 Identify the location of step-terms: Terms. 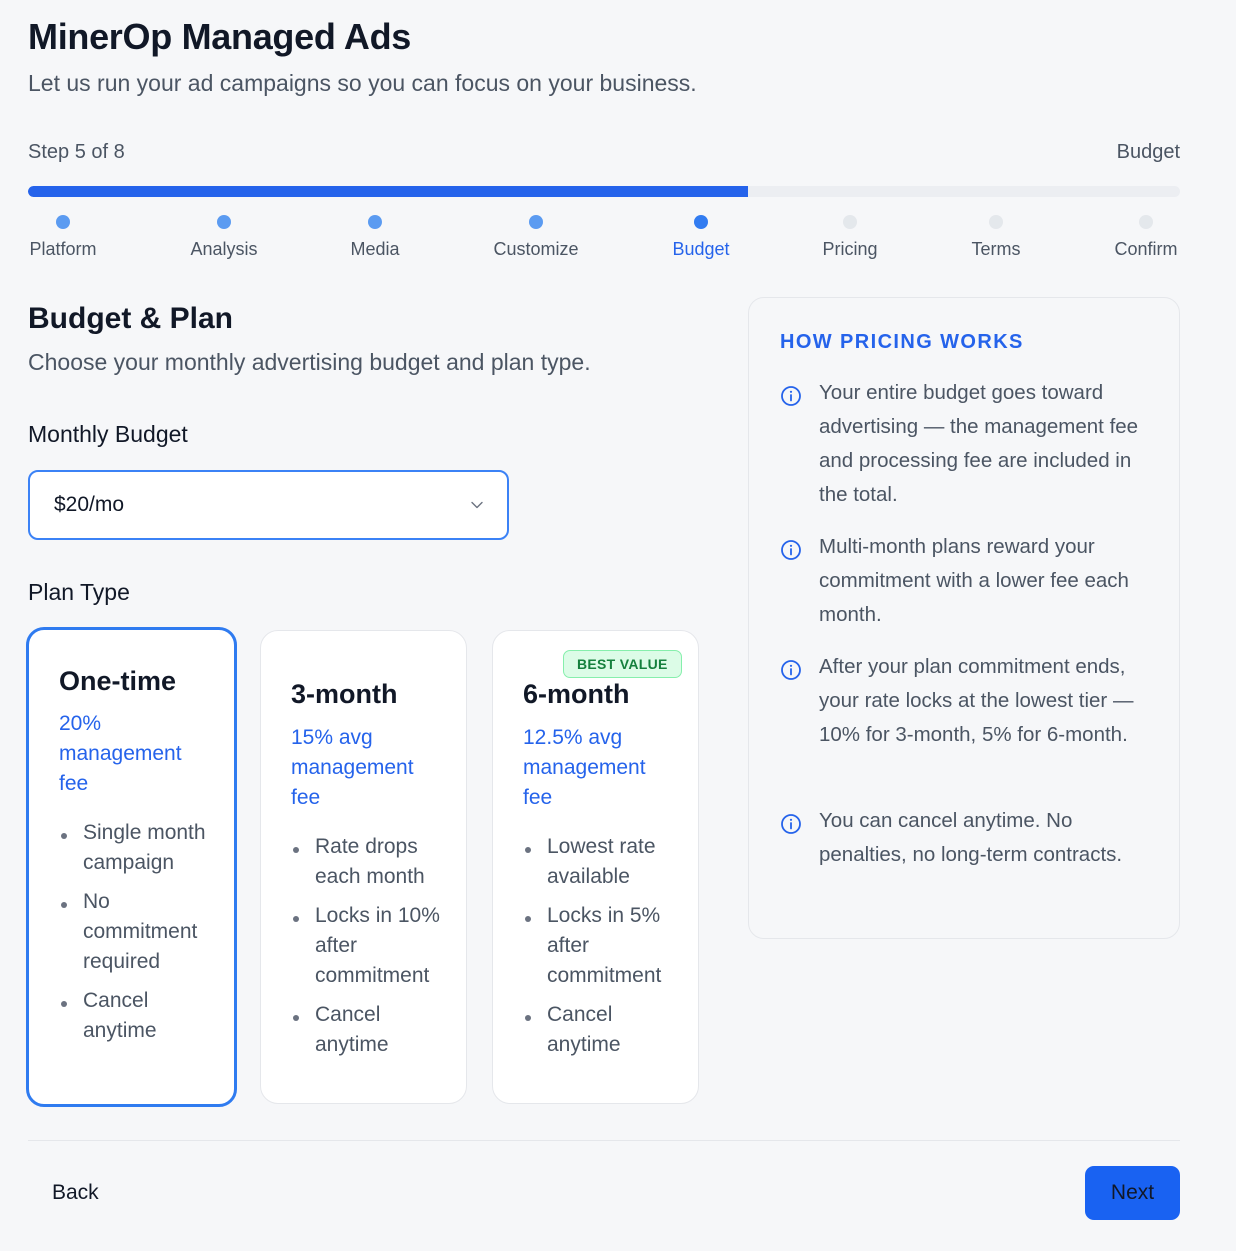
(996, 237).